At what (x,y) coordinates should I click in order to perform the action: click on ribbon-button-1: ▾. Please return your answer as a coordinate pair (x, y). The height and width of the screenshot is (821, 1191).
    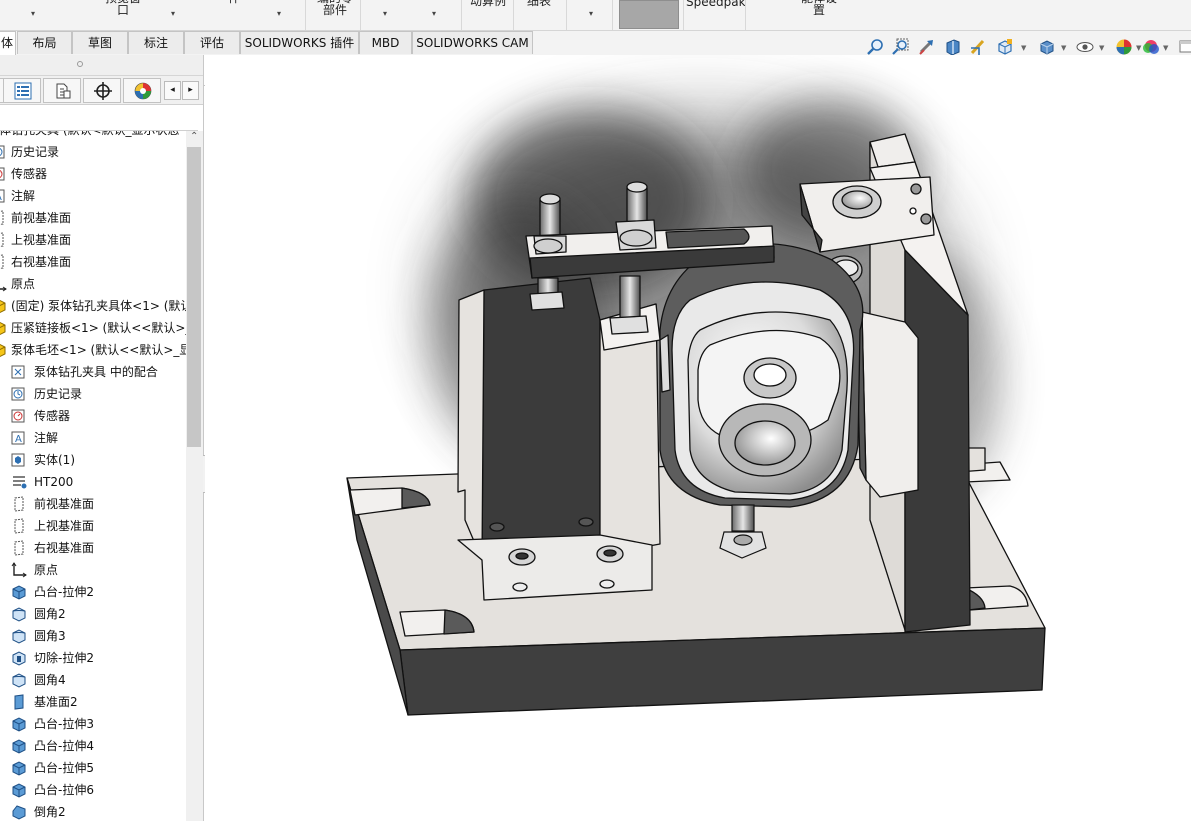
    Looking at the image, I should click on (35, 15).